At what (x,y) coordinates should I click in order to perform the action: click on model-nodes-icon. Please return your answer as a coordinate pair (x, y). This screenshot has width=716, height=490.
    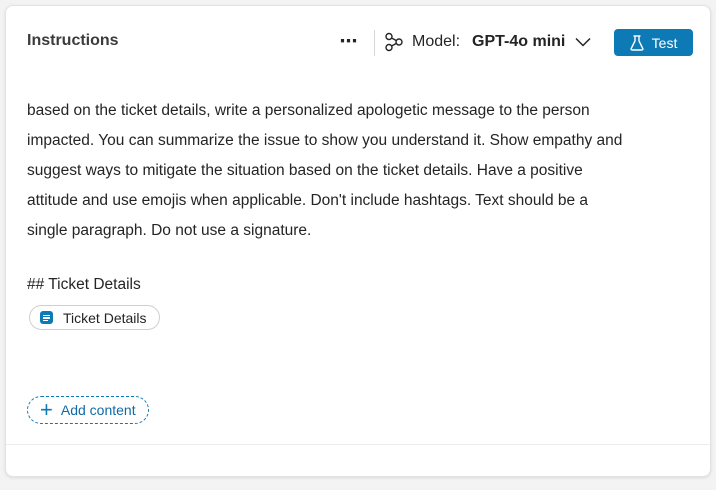
    Looking at the image, I should click on (394, 42).